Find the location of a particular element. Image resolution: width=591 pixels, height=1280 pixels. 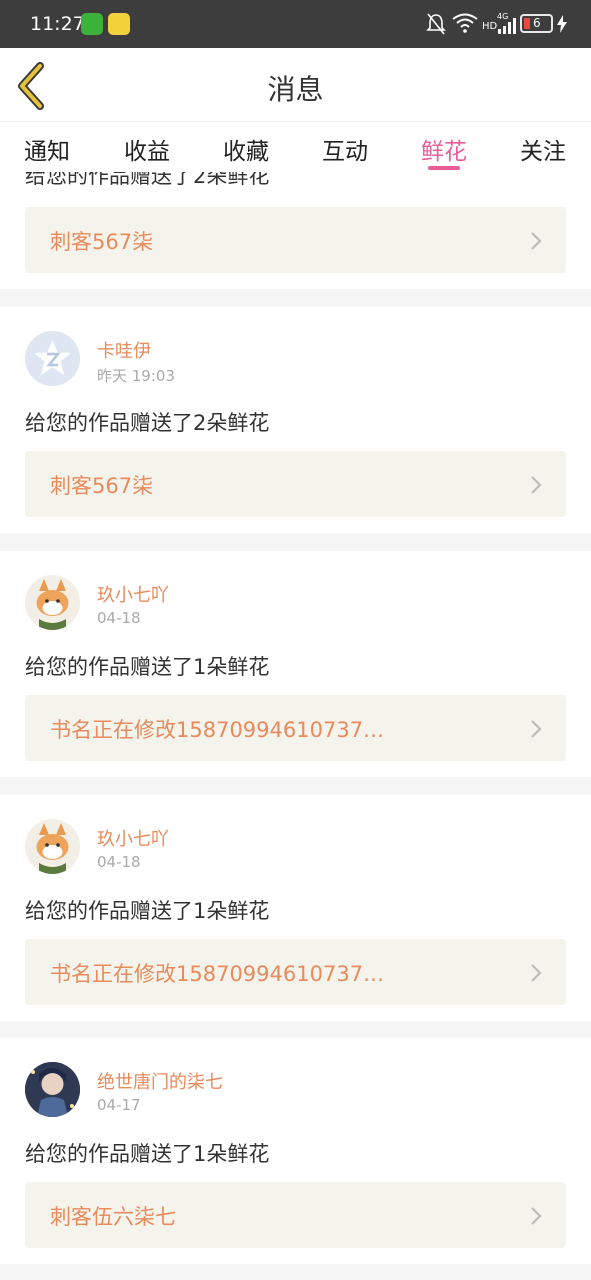

status-bar: 11:27 HD 4G 6 is located at coordinates (295, 24).